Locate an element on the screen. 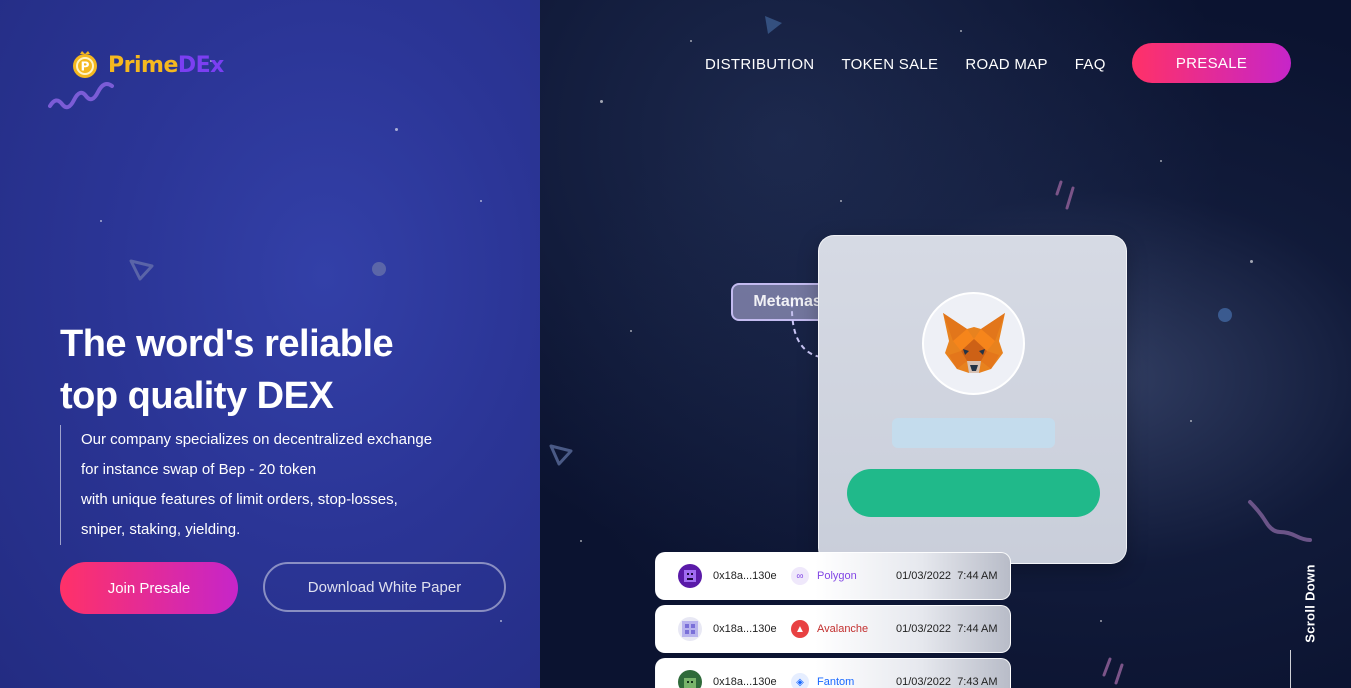 The image size is (1351, 688). download-white-paper-button: Download White Paper is located at coordinates (384, 587).